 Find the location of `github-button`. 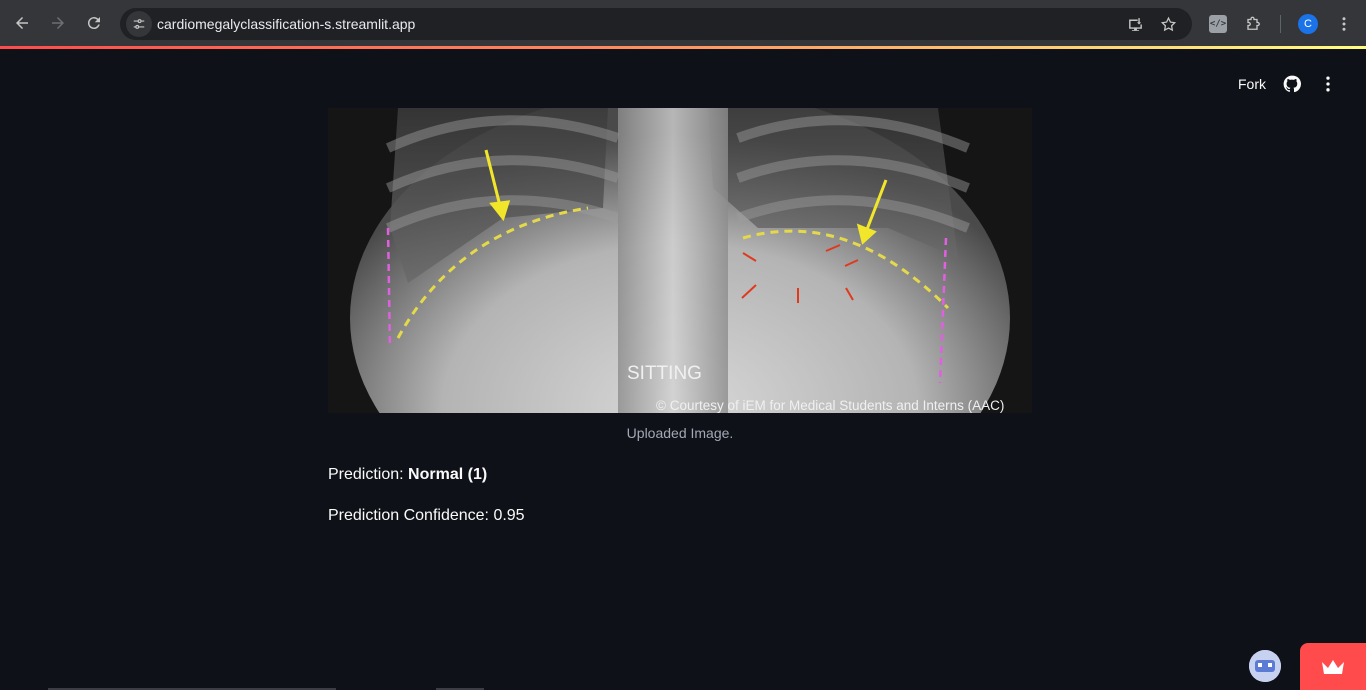

github-button is located at coordinates (1292, 84).